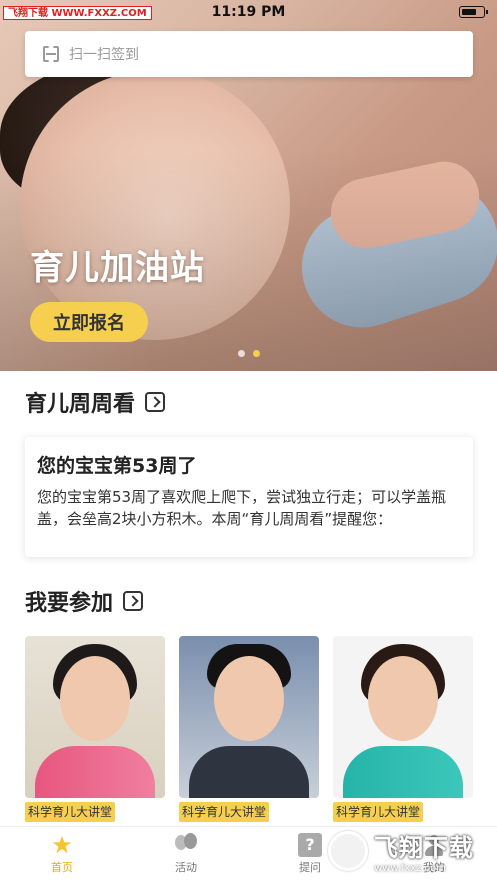 The image size is (497, 883). What do you see at coordinates (117, 268) in the screenshot?
I see `hero-title: 育儿加油站` at bounding box center [117, 268].